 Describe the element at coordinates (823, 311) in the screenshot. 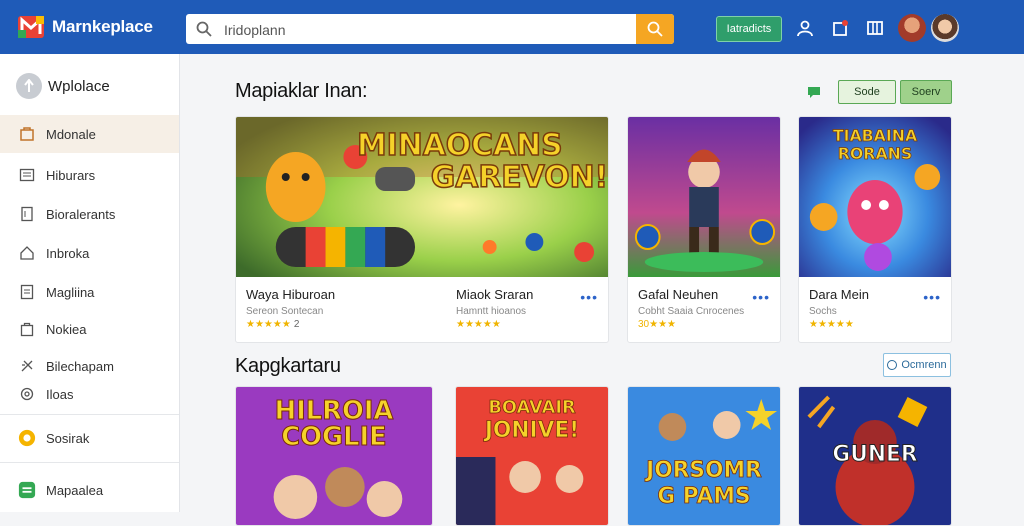

I see `game-subtitle: Sochs` at that location.